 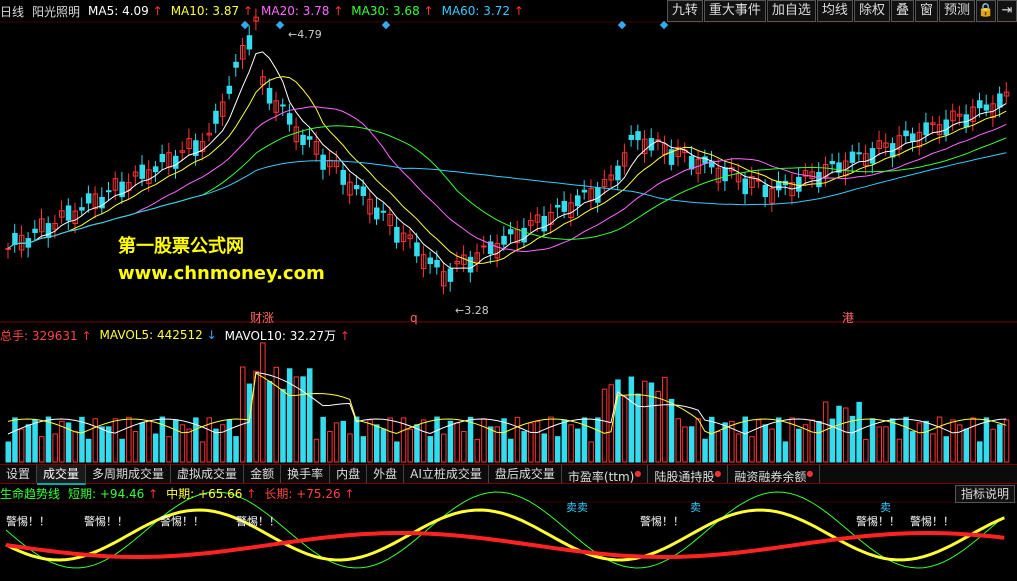 What do you see at coordinates (129, 474) in the screenshot?
I see `tab-2: 多周期成交量` at bounding box center [129, 474].